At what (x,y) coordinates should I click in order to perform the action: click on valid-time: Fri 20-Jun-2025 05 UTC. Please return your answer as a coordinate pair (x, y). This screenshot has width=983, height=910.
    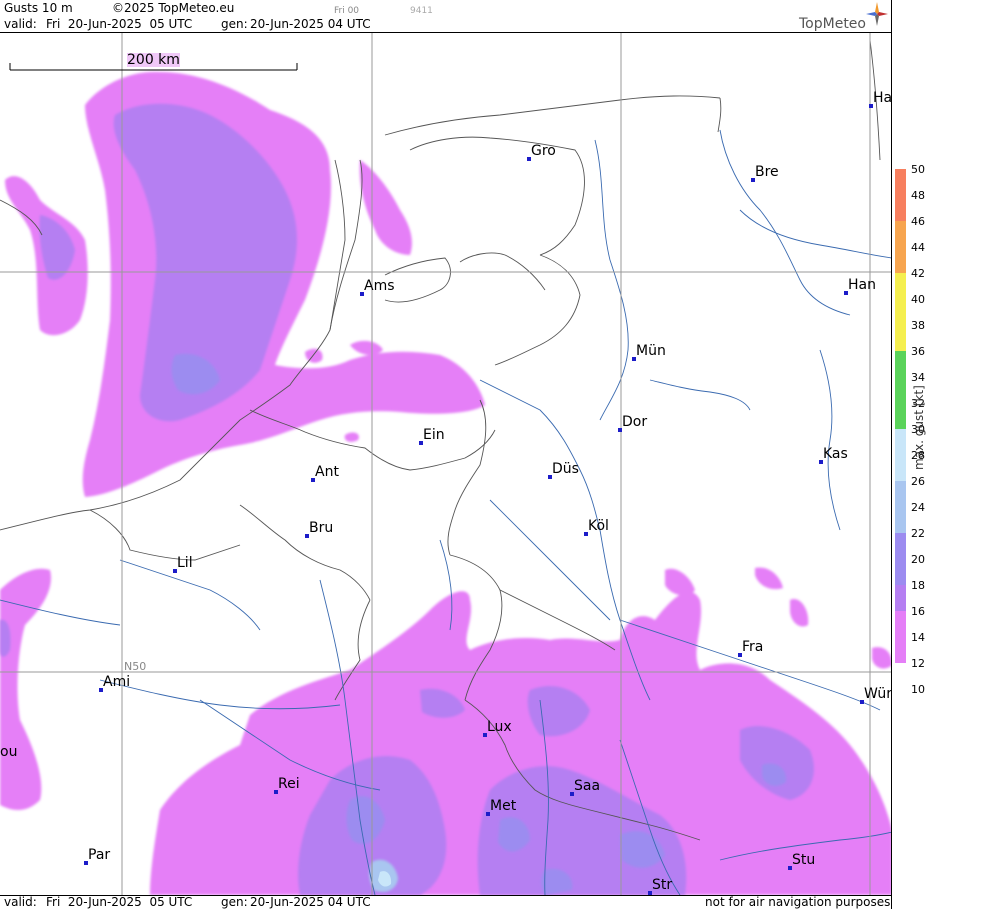
    Looking at the image, I should click on (119, 24).